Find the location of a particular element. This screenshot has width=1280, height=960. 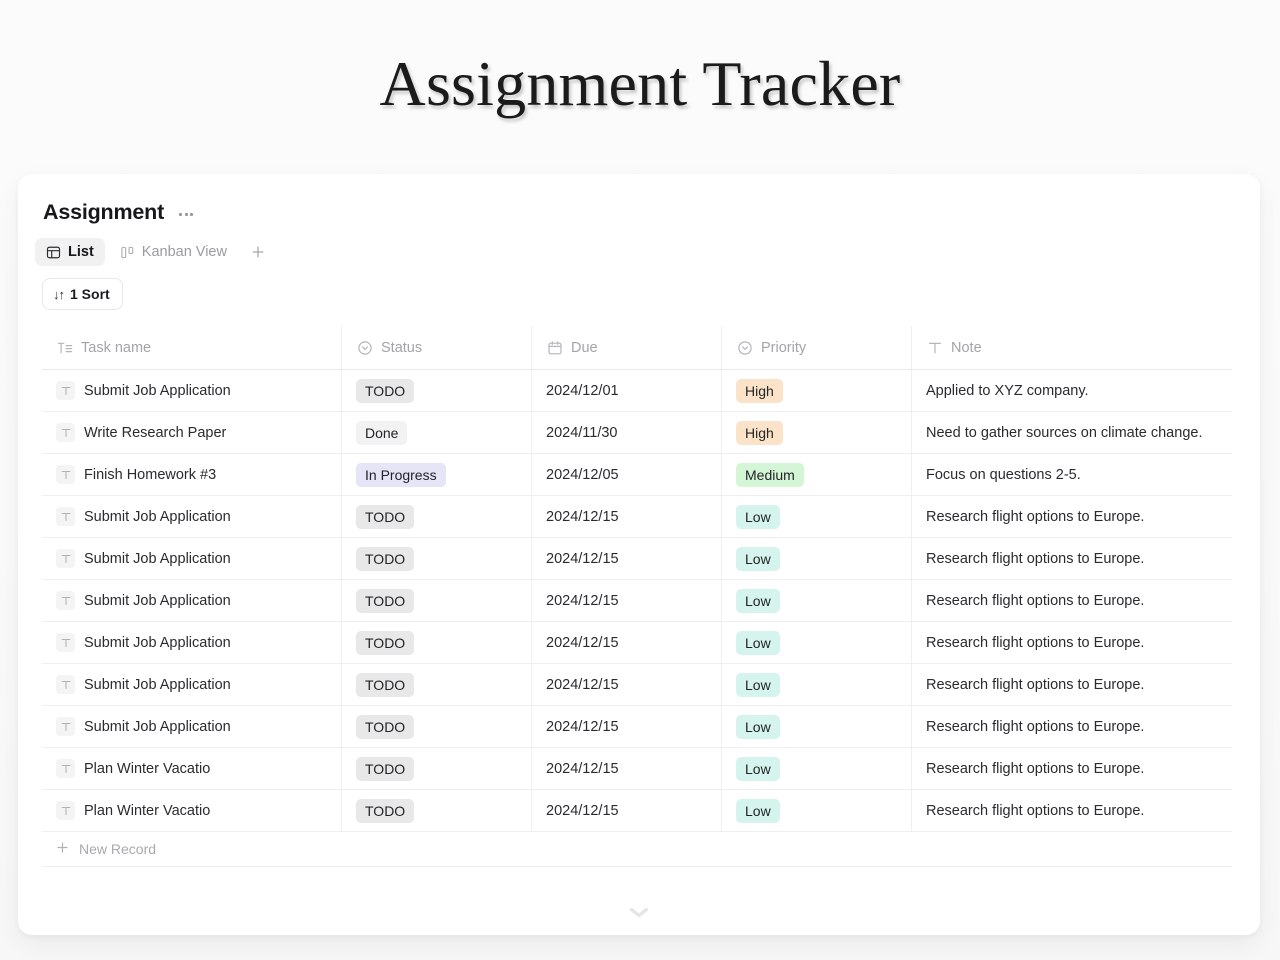

new-record-button: New Record is located at coordinates (99, 849).